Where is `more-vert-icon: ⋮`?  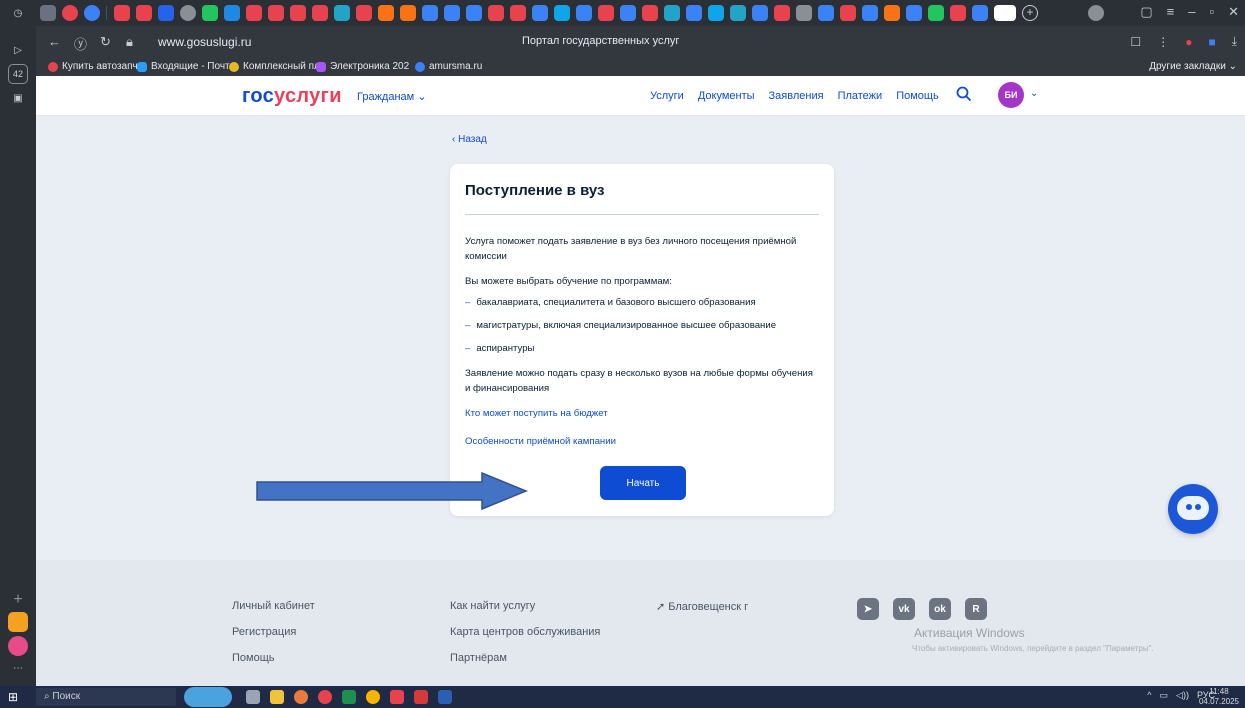 more-vert-icon: ⋮ is located at coordinates (1163, 42).